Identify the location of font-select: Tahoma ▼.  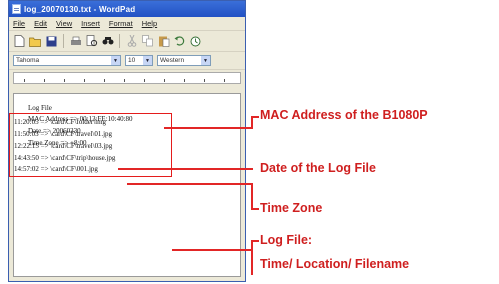
(67, 60).